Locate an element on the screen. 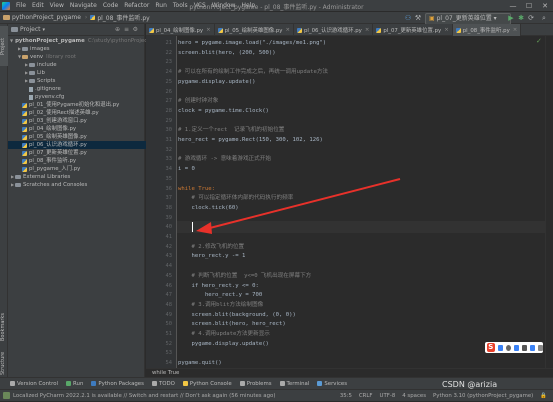 The height and width of the screenshot is (402, 553). user-icon: ⚇ is located at coordinates (408, 18).